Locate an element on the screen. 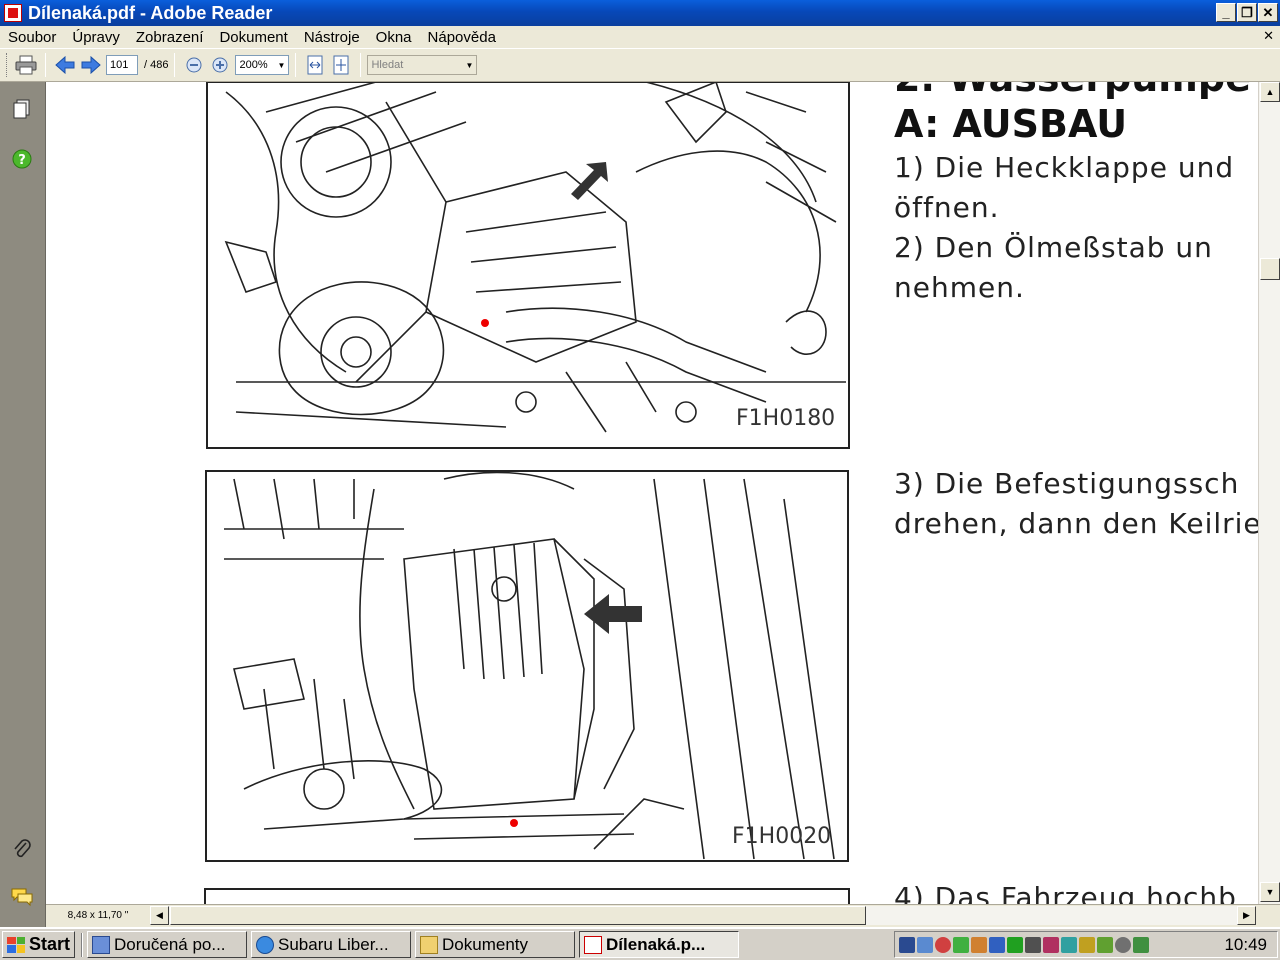 Image resolution: width=1280 pixels, height=960 pixels. start-label: Start is located at coordinates (50, 944).